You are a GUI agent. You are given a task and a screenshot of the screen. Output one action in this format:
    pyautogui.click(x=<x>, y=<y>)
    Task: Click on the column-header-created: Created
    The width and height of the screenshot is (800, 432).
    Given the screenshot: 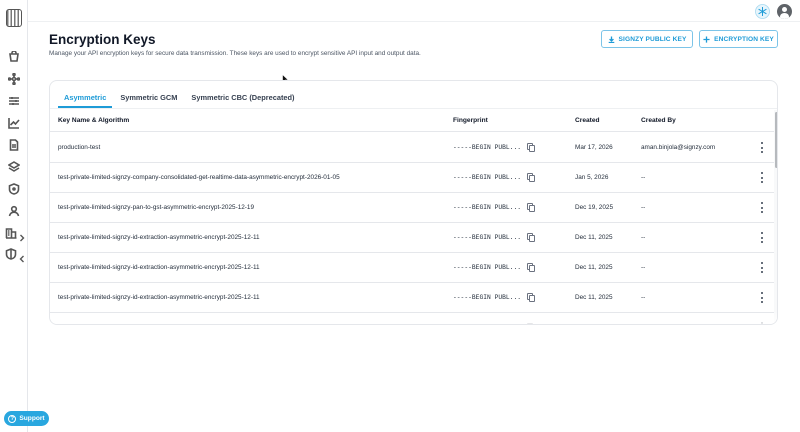 What is the action you would take?
    pyautogui.click(x=587, y=120)
    